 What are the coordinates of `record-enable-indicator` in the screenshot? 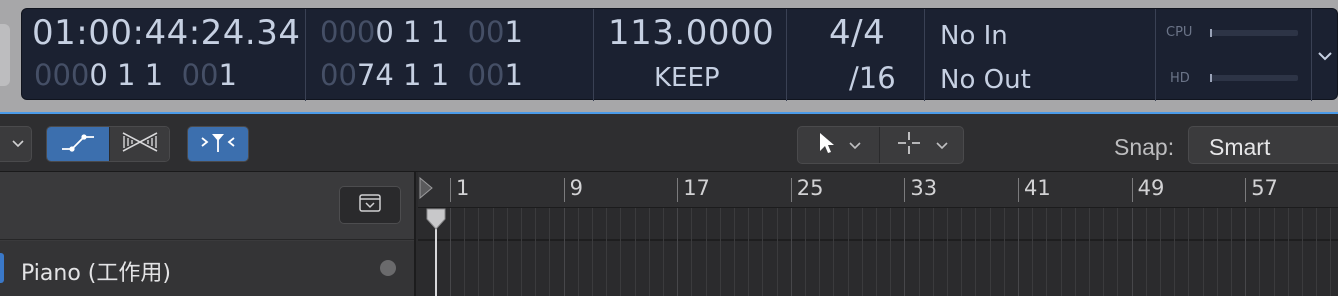 It's located at (388, 268).